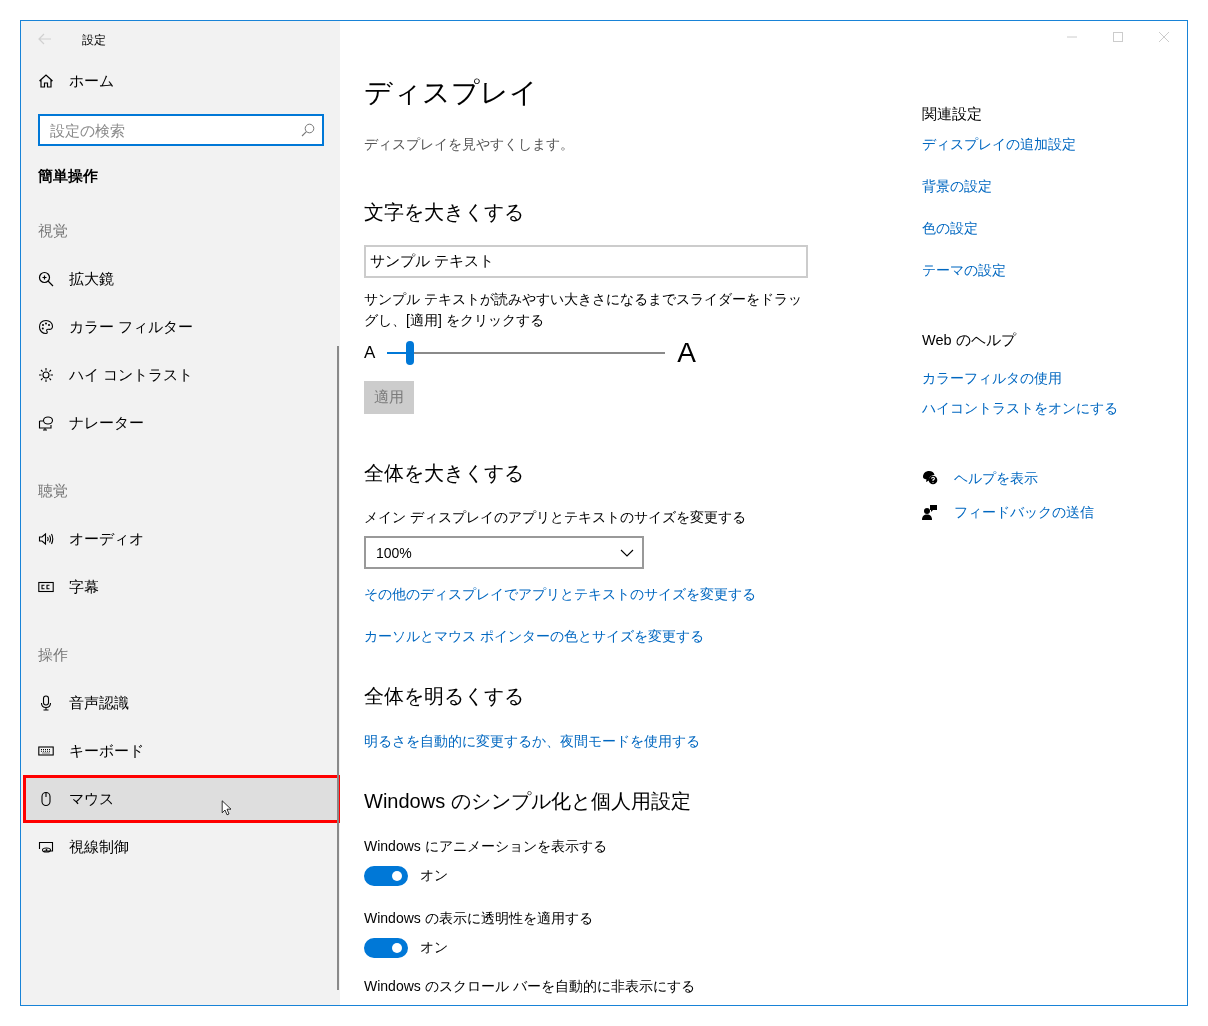 This screenshot has height=1026, width=1208. What do you see at coordinates (996, 478) in the screenshot?
I see `support-link: ヘルプを表示` at bounding box center [996, 478].